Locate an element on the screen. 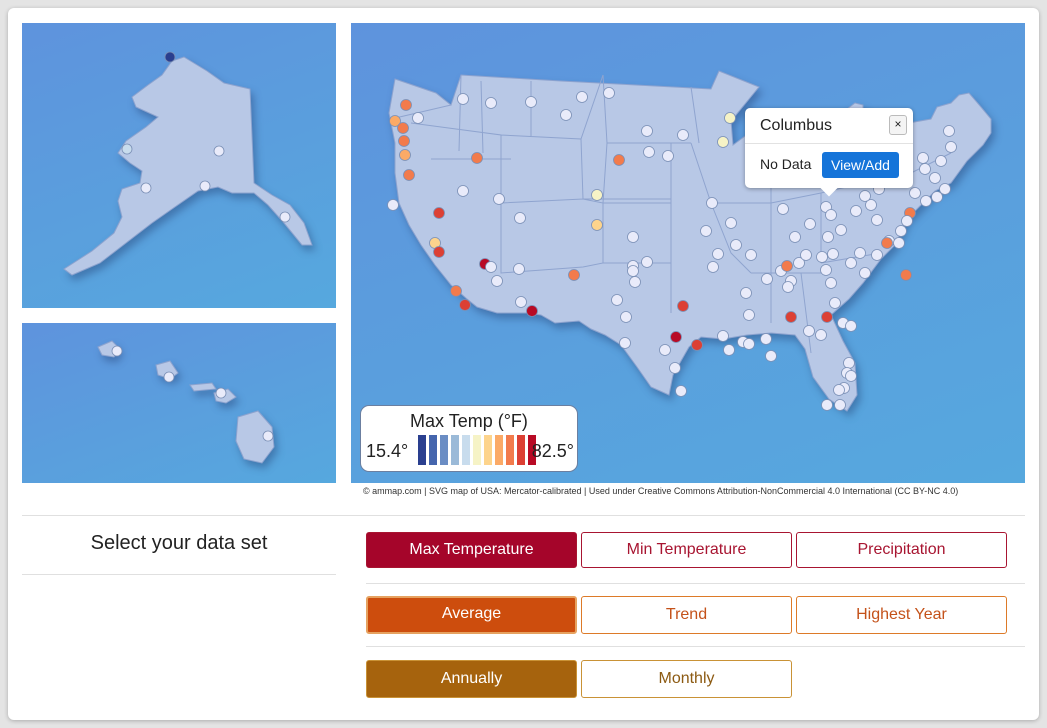 This screenshot has height=728, width=1047. alaska-map-panel is located at coordinates (179, 165).